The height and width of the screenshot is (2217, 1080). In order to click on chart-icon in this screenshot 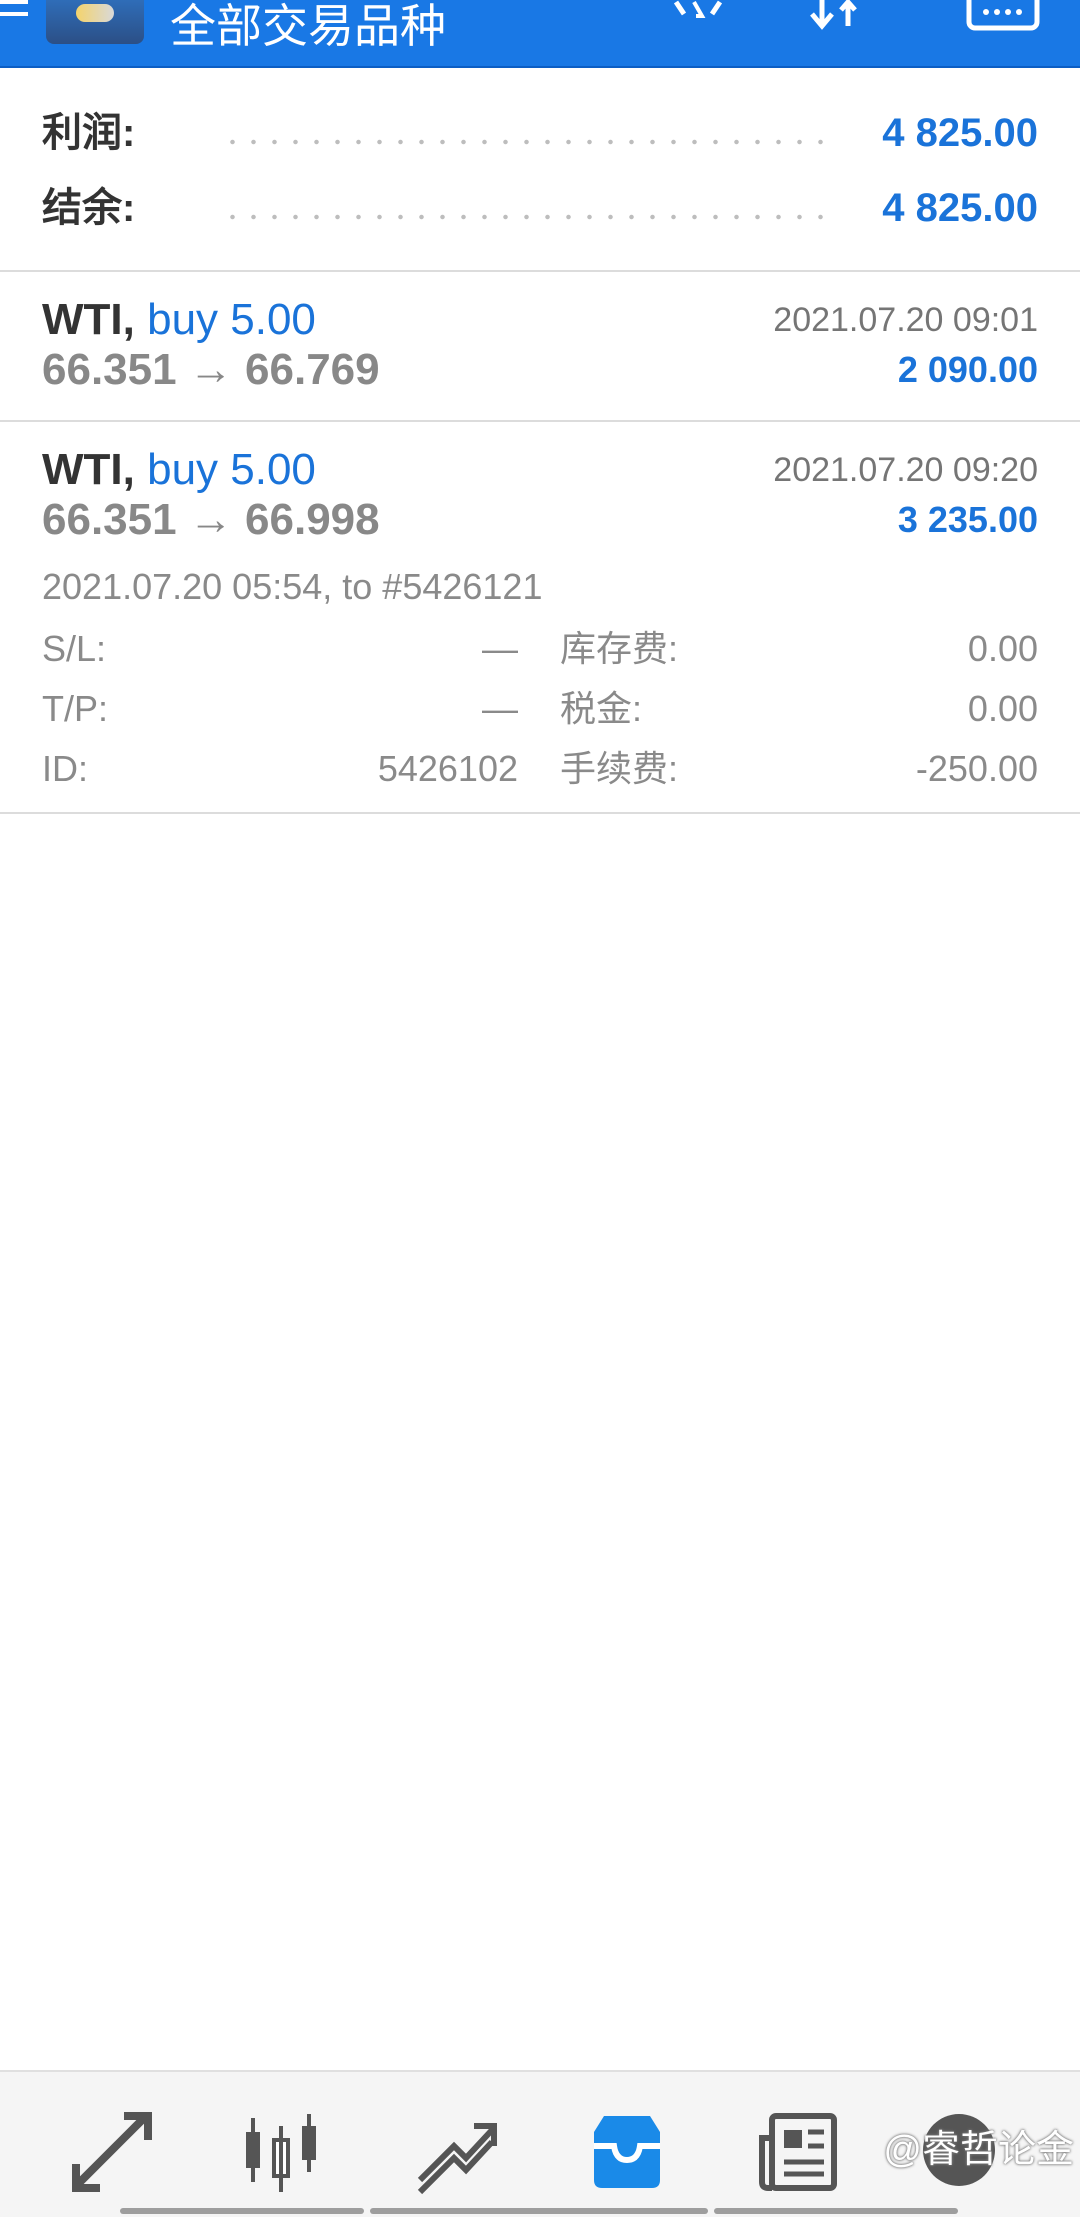, I will do `click(281, 2153)`.